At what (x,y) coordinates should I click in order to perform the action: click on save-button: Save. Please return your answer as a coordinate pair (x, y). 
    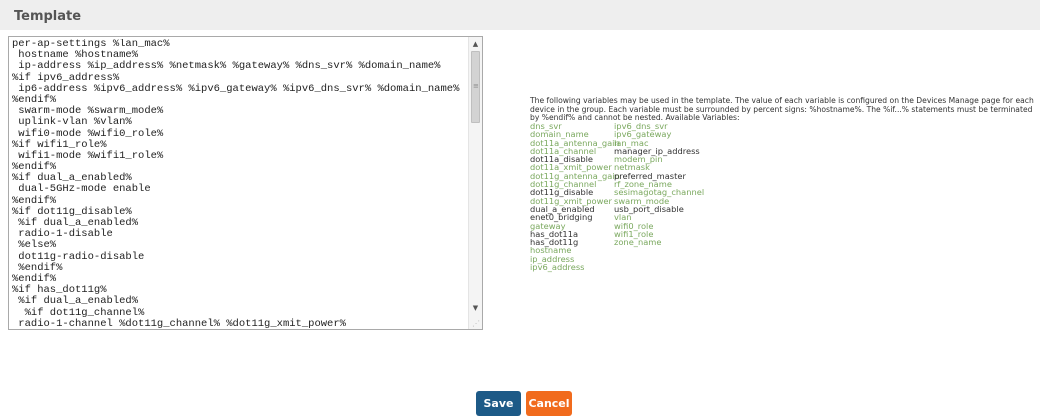
    Looking at the image, I should click on (498, 403).